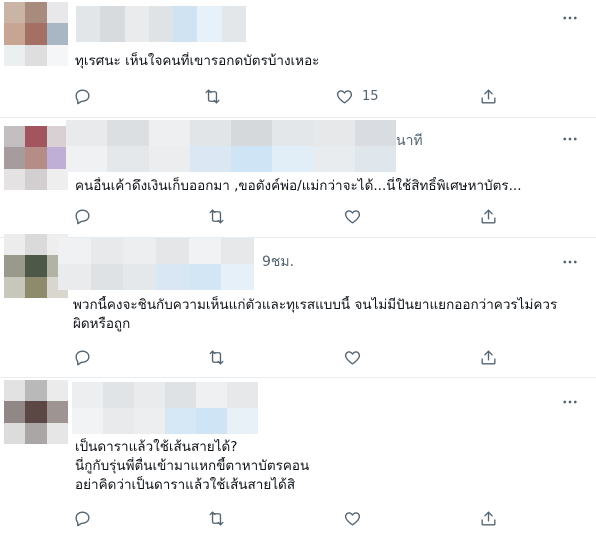 The width and height of the screenshot is (596, 536). What do you see at coordinates (197, 61) in the screenshot?
I see `tweet-text-line: ทุเรศนะ เห็นใจคนที่เขารอกดบัตรบ้างเหอะ` at bounding box center [197, 61].